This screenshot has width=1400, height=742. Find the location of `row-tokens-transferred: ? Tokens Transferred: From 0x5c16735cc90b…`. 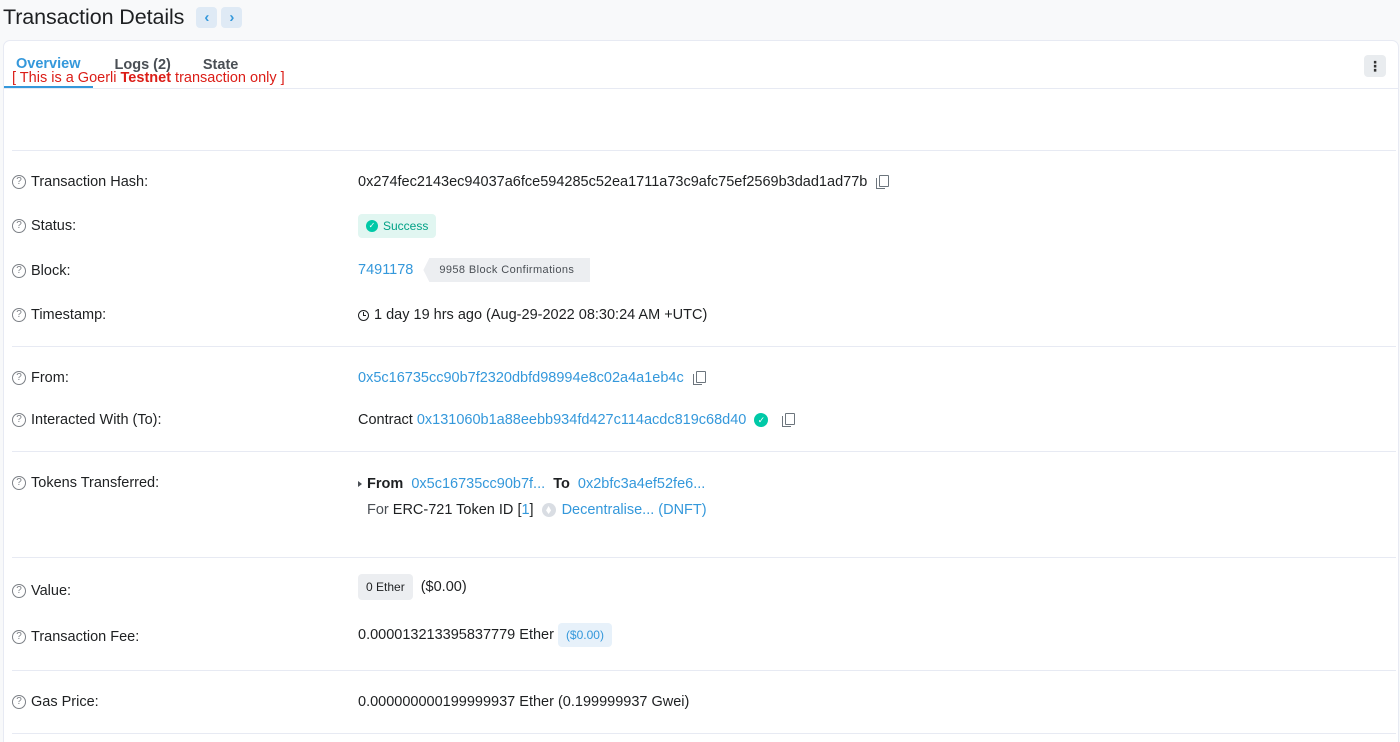

row-tokens-transferred: ? Tokens Transferred: From 0x5c16735cc90b… is located at coordinates (697, 497).